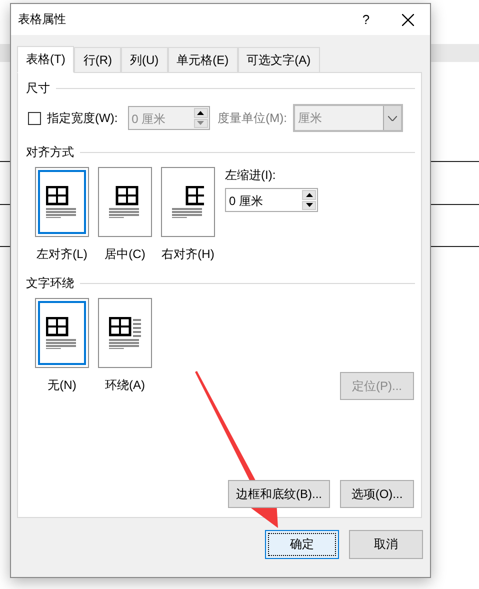 Image resolution: width=479 pixels, height=589 pixels. I want to click on tab: 可选文字(A), so click(279, 59).